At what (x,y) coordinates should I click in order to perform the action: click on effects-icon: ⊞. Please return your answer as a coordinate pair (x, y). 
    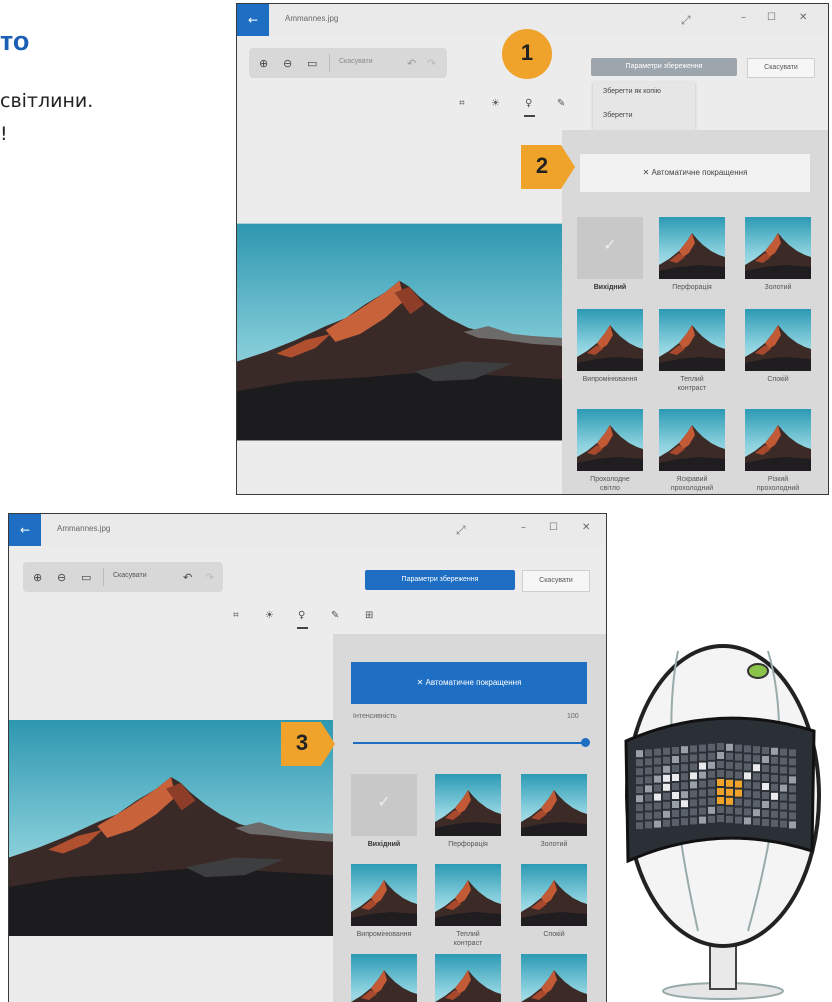
    Looking at the image, I should click on (369, 615).